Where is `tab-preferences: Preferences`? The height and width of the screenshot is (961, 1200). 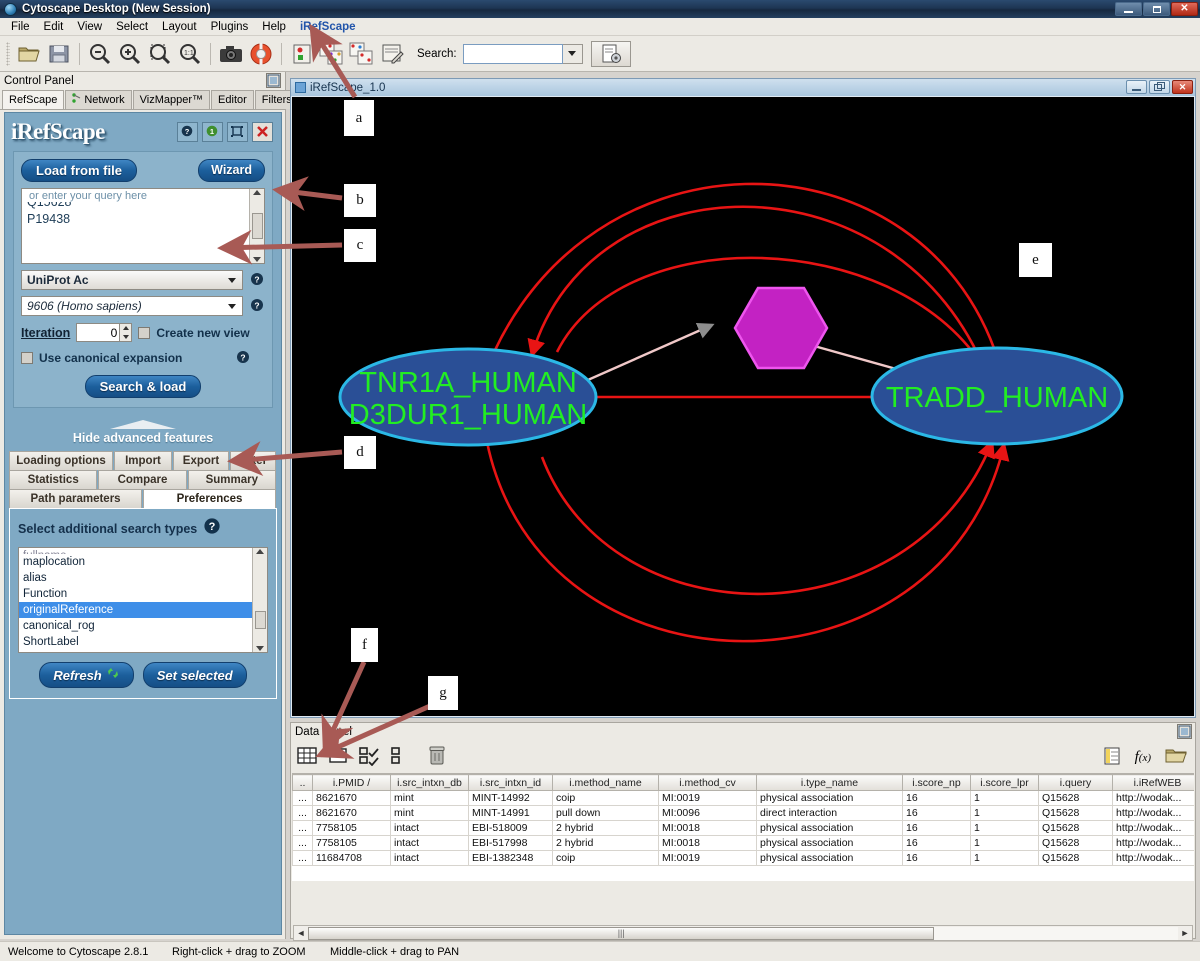
tab-preferences: Preferences is located at coordinates (209, 498).